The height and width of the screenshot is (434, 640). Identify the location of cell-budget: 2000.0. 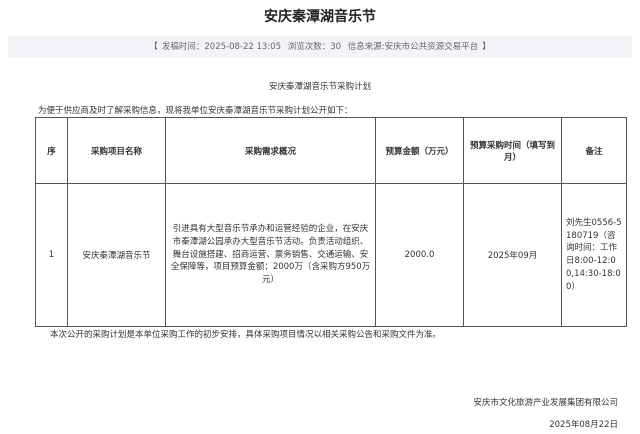
(419, 255).